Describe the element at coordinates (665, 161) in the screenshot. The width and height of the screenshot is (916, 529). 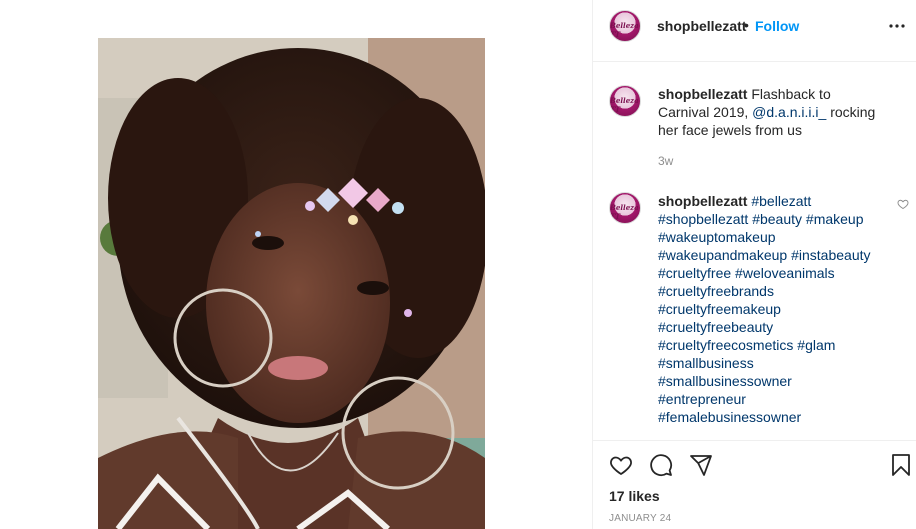
I see `caption-time: 3w` at that location.